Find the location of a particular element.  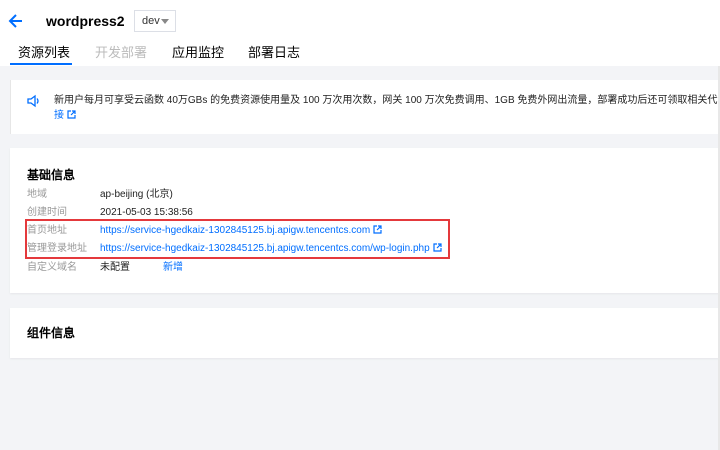

admin-login-label: 管理登录地址 is located at coordinates (57, 248).